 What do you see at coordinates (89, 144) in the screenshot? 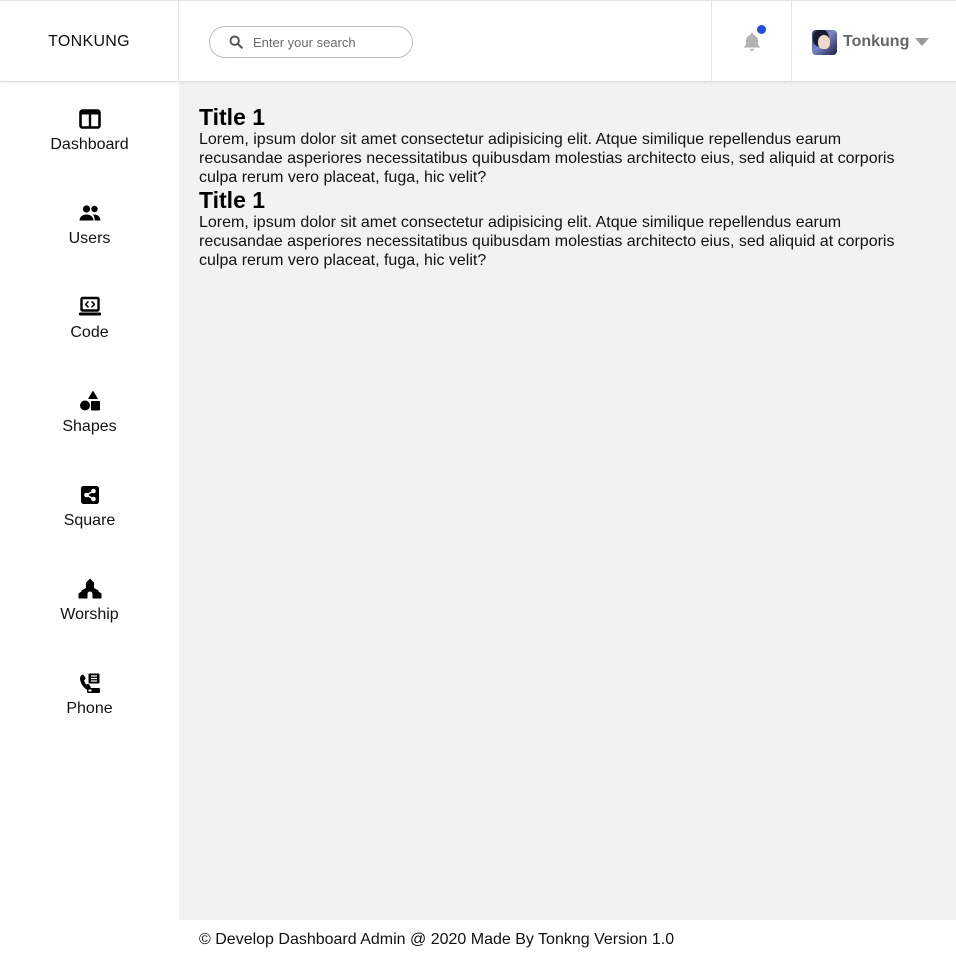
I see `sidebar-item-label: Dashboard` at bounding box center [89, 144].